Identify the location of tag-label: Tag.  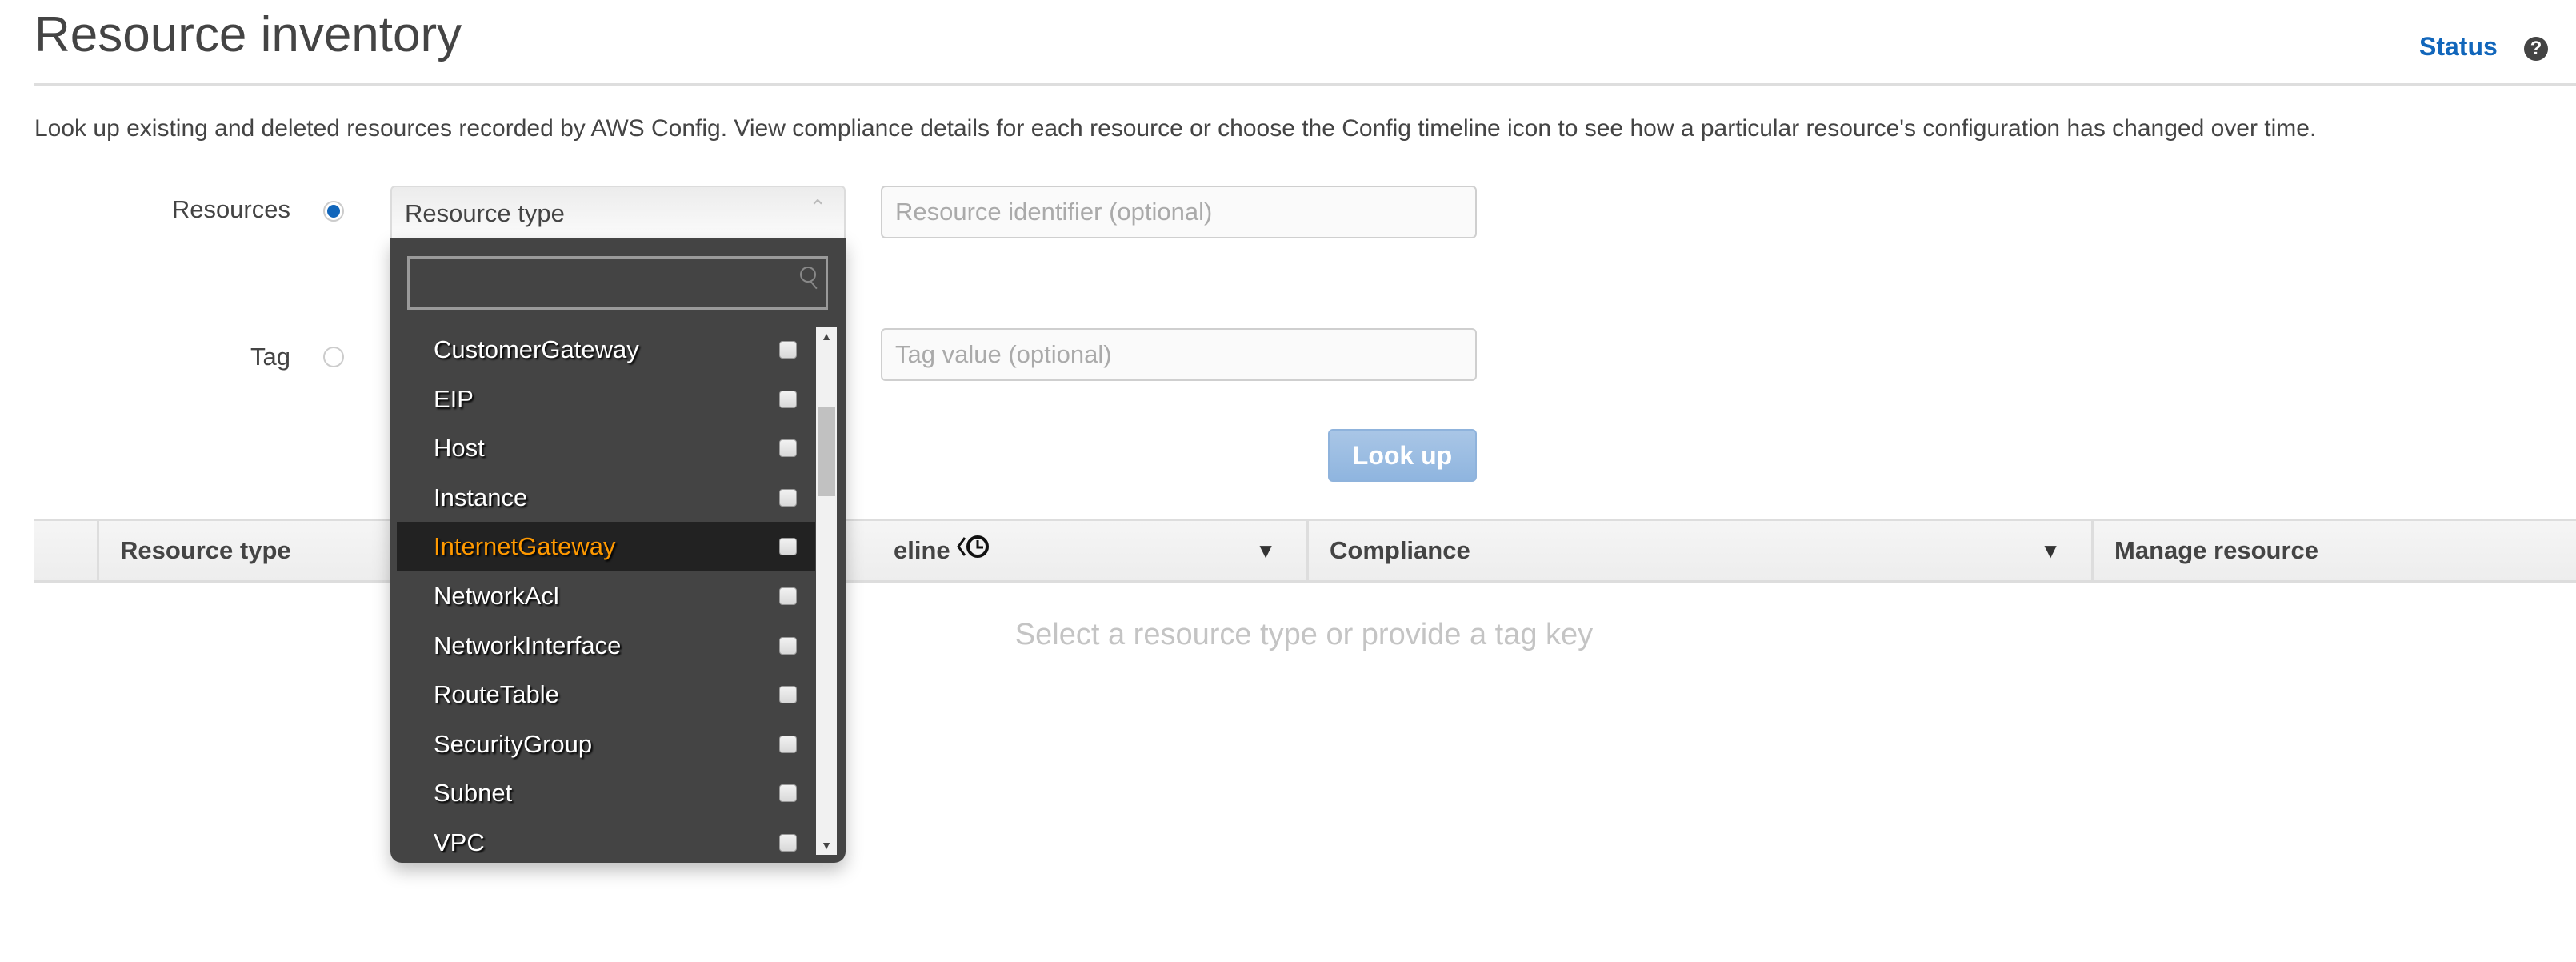
(270, 357).